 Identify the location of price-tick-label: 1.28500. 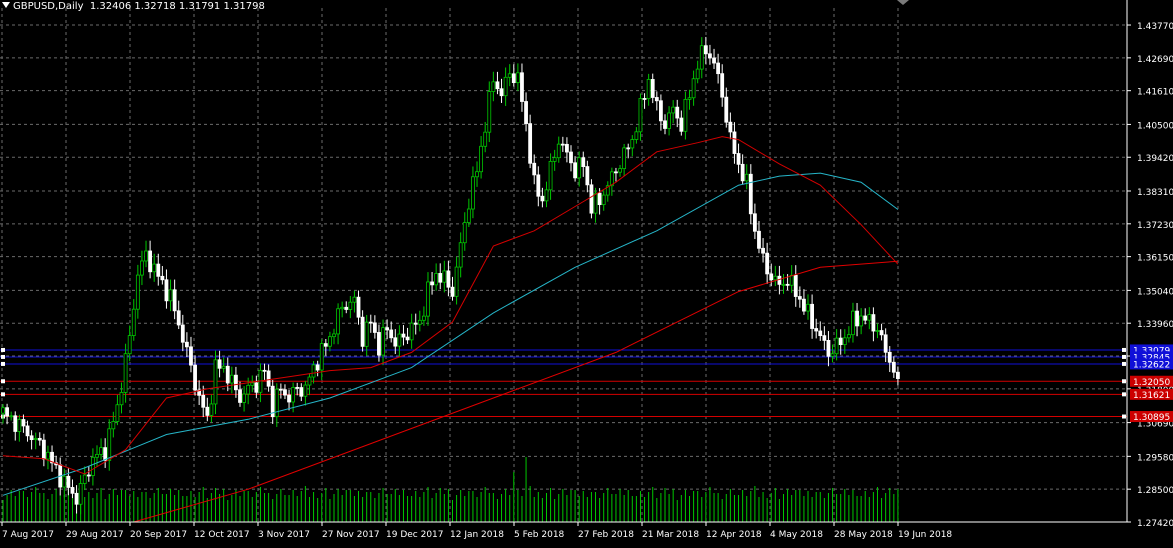
(1155, 491).